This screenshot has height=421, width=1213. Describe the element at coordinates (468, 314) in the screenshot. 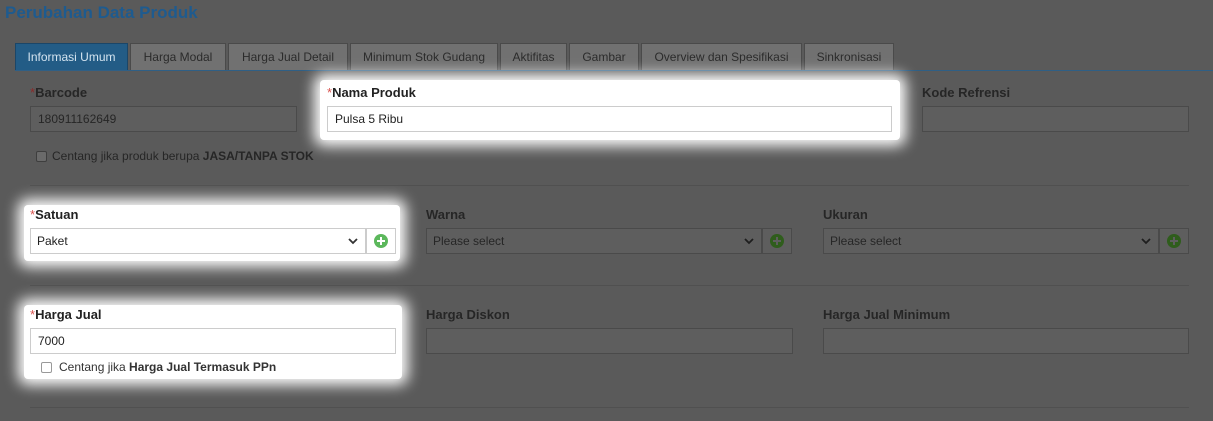

I see `harga-diskon-label: Harga Diskon` at that location.